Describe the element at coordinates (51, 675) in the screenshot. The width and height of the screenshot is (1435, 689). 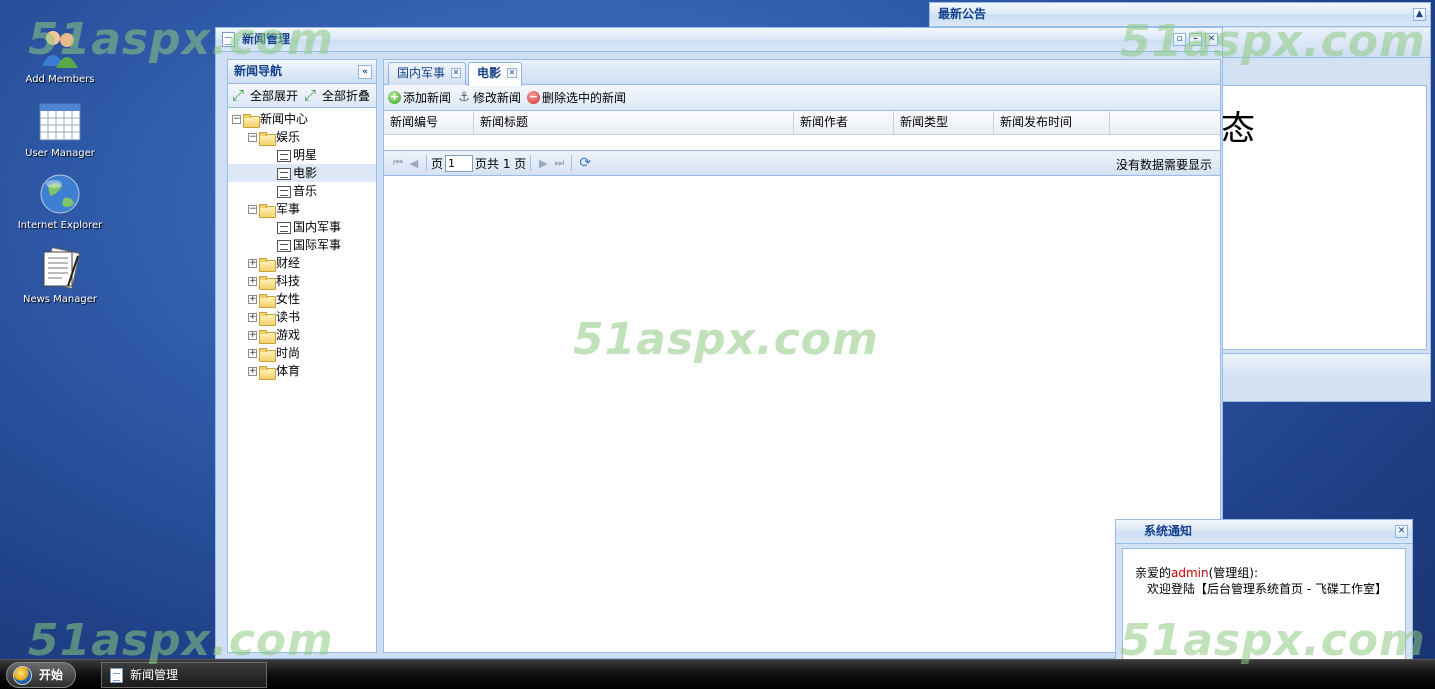
I see `start-label: 开始` at that location.